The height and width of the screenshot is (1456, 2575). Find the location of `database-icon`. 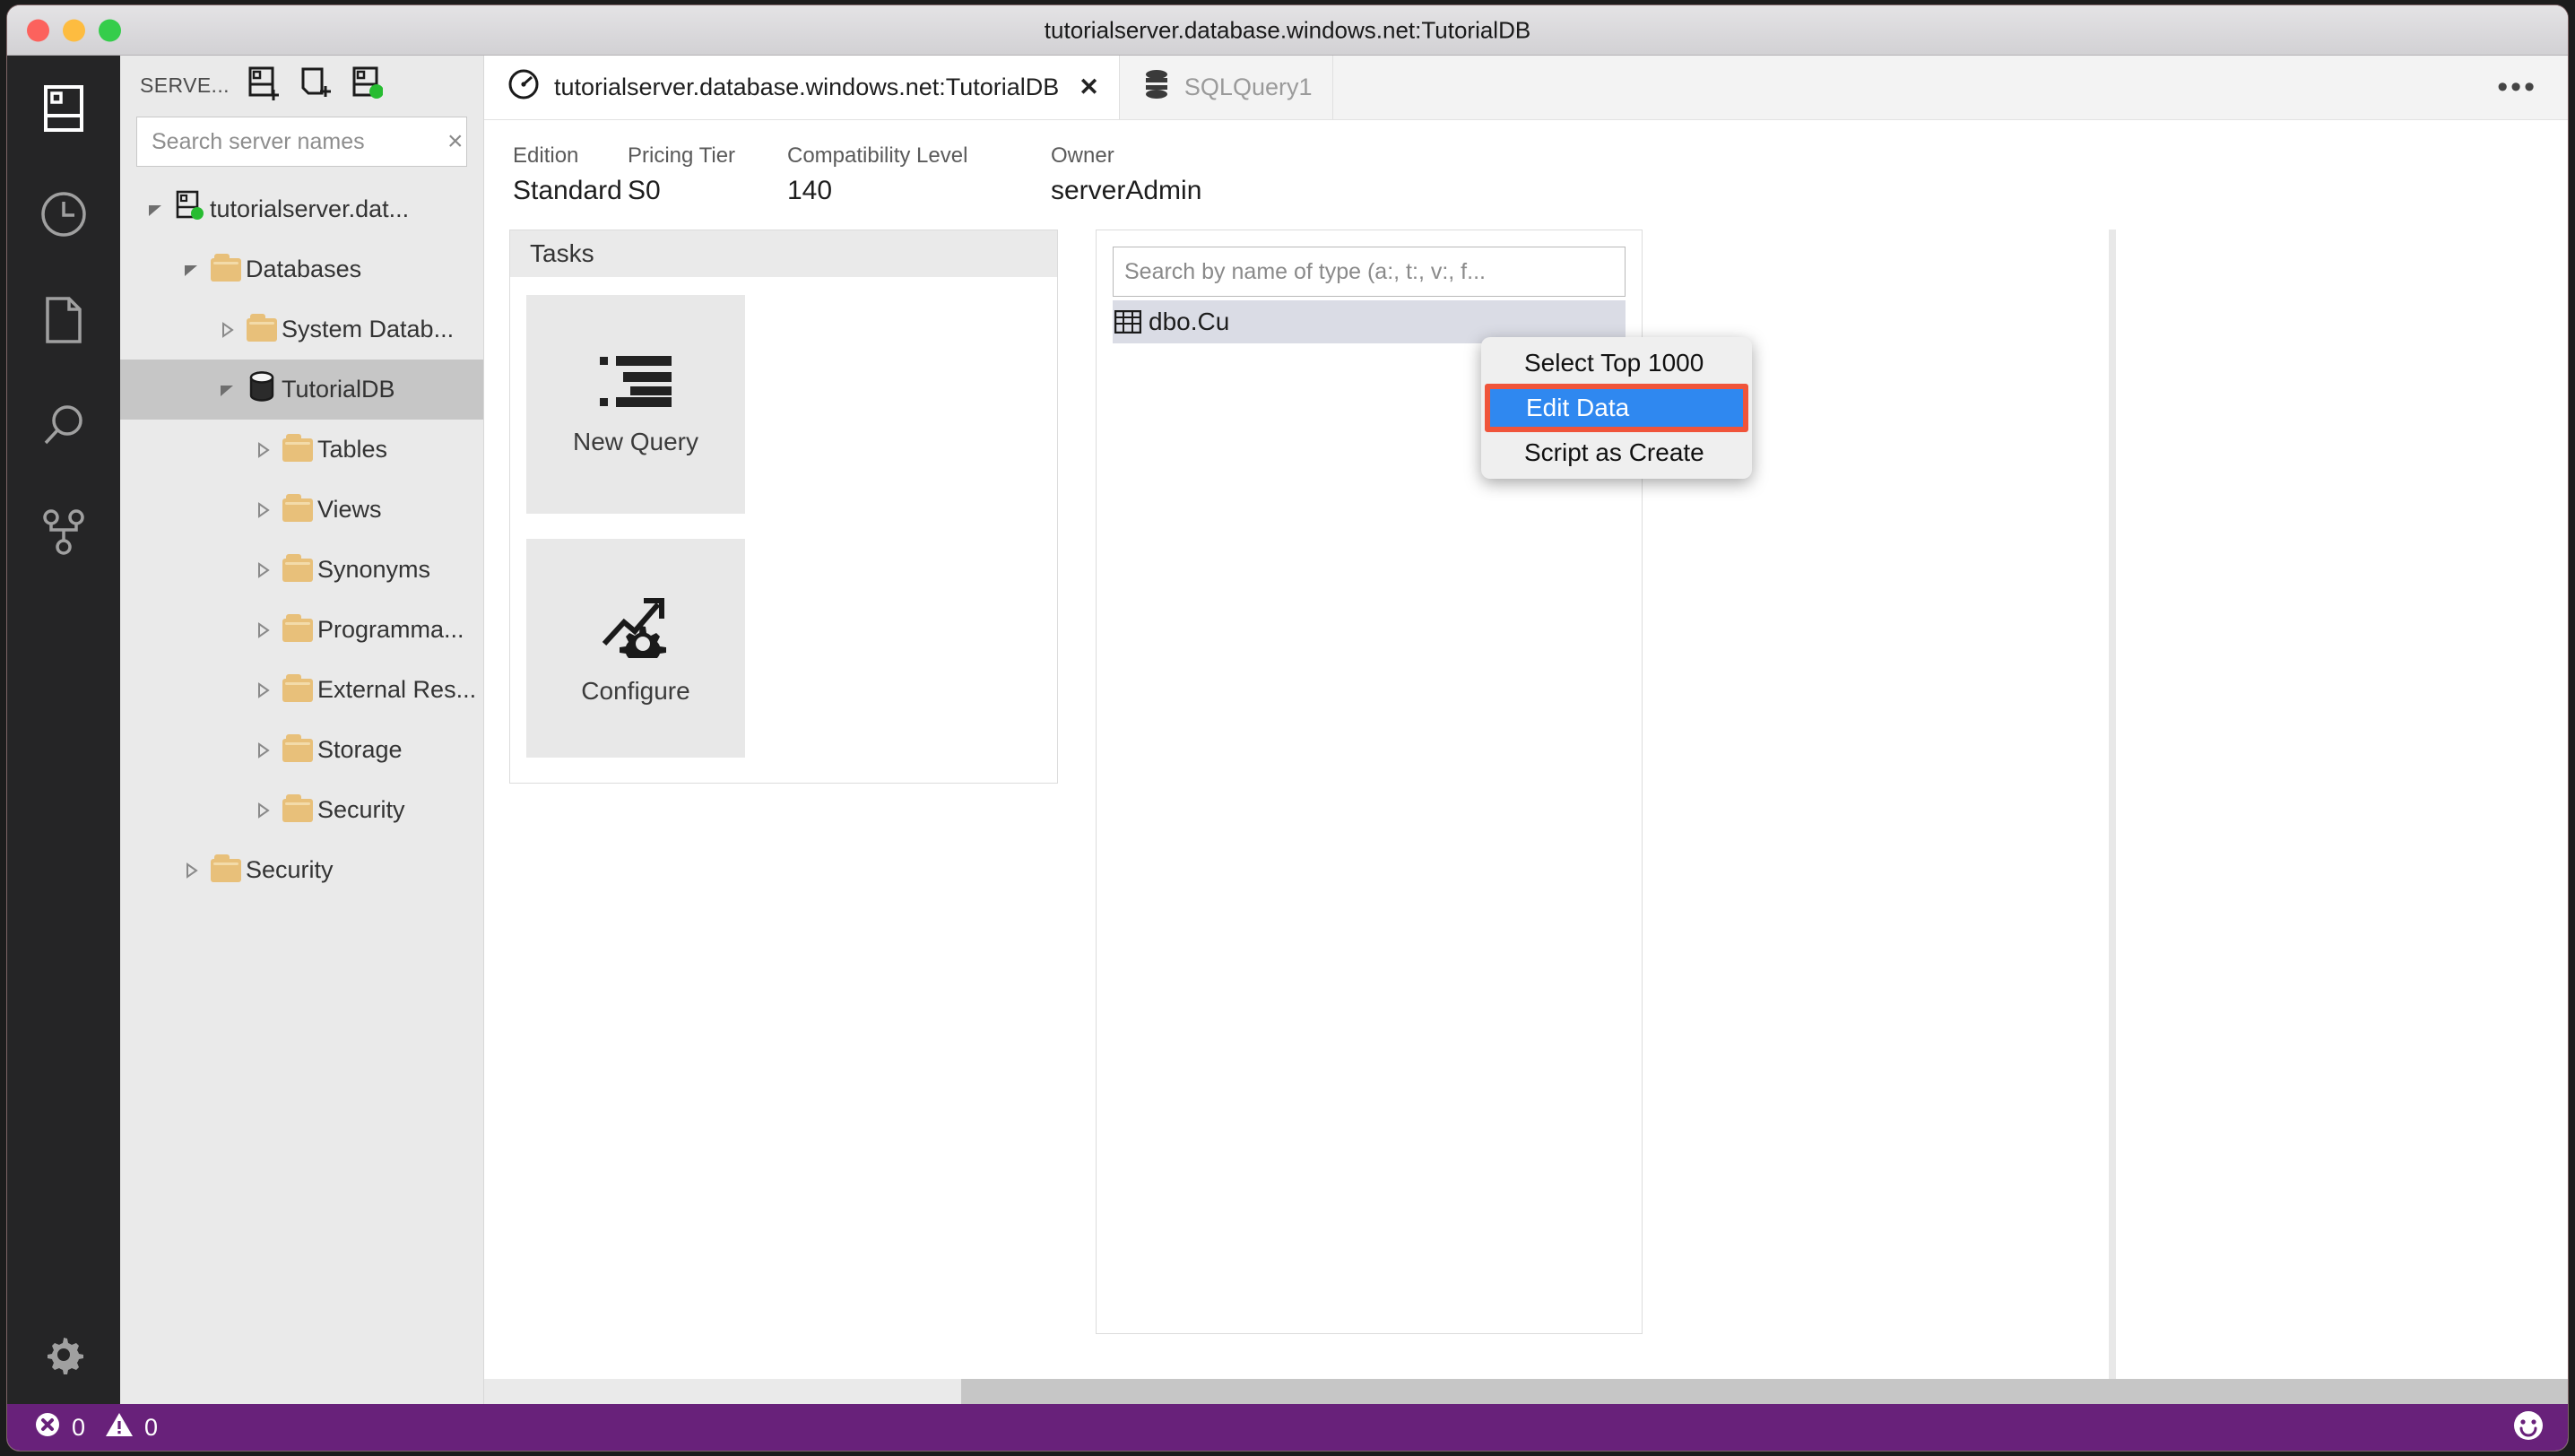

database-icon is located at coordinates (261, 389).